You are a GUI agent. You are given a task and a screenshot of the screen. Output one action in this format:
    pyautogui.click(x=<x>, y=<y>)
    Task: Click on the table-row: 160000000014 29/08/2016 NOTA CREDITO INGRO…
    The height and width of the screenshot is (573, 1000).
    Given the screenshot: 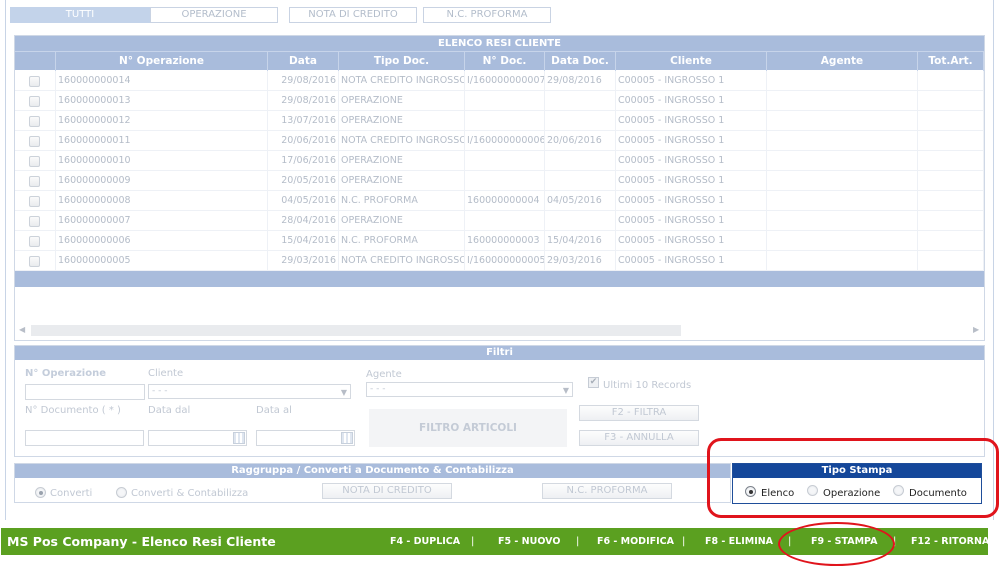 What is the action you would take?
    pyautogui.click(x=499, y=81)
    